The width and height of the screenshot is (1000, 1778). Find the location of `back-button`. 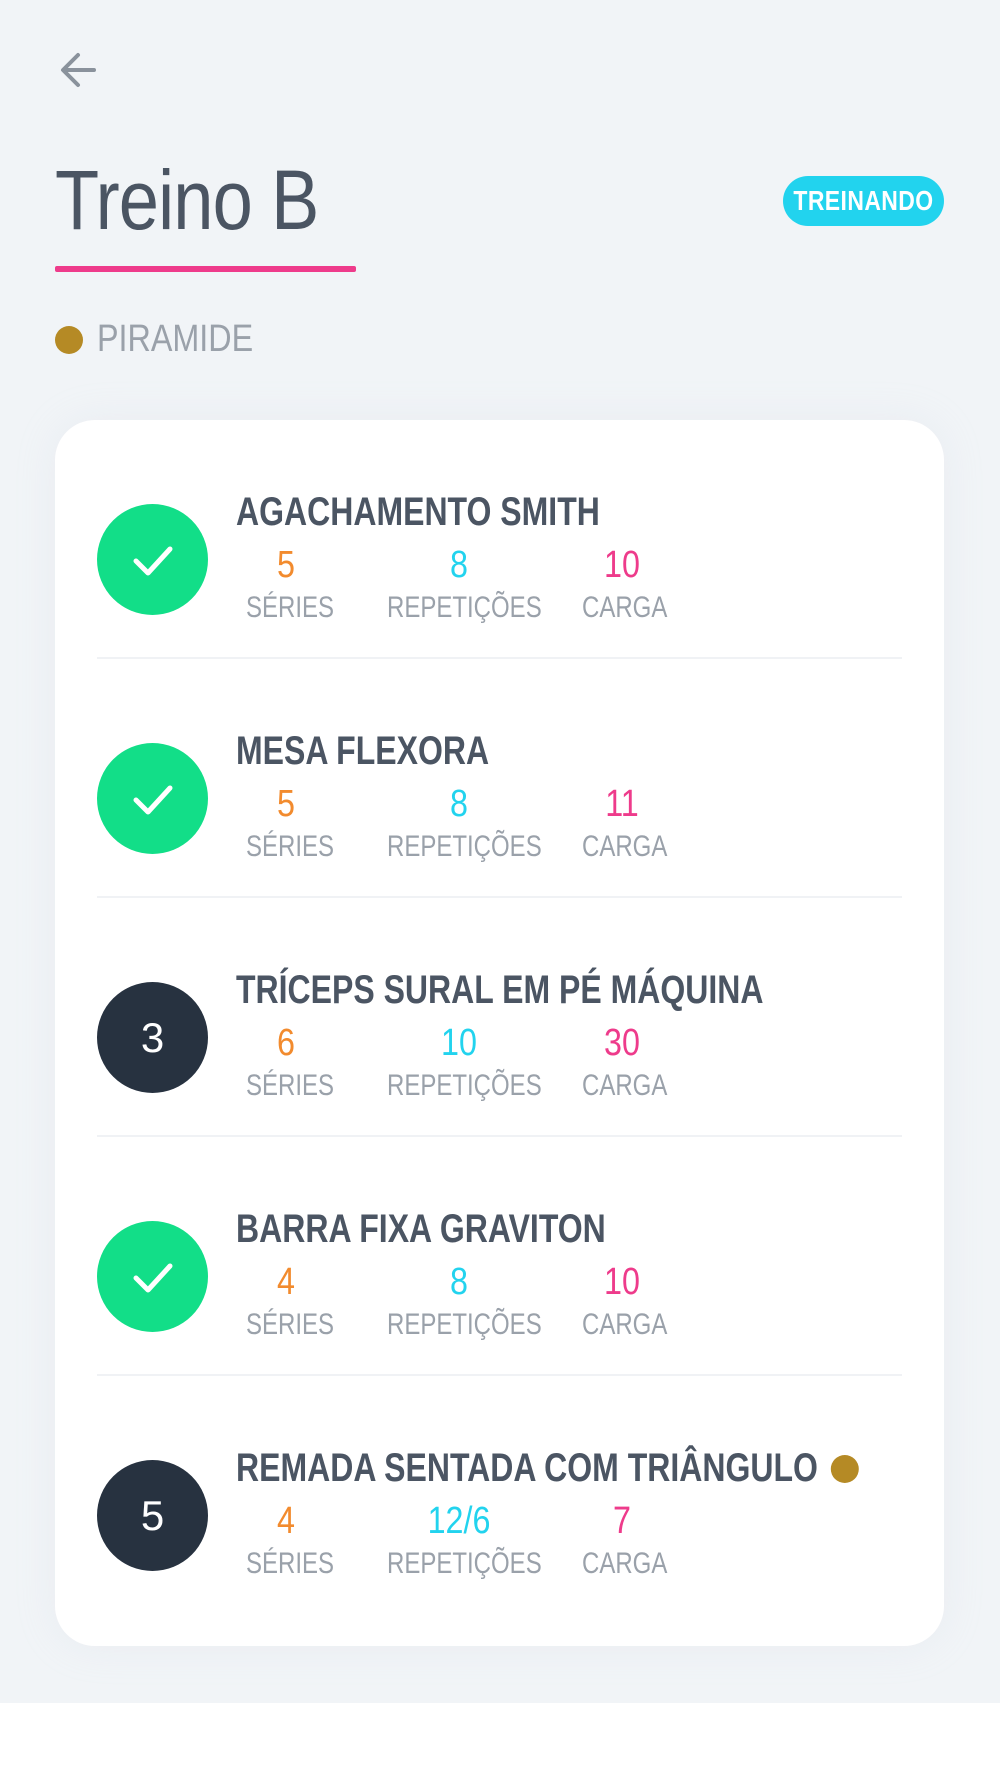

back-button is located at coordinates (78, 70).